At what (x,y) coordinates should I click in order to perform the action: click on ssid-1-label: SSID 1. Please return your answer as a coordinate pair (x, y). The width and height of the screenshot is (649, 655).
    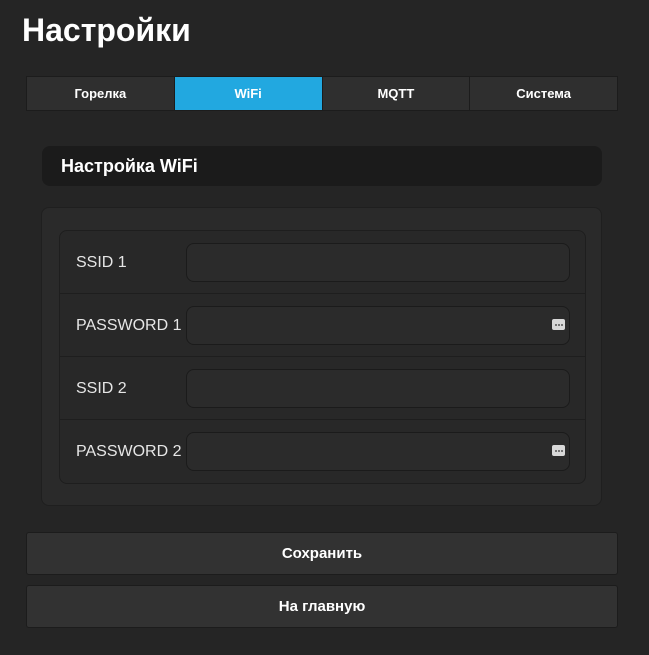
    Looking at the image, I should click on (101, 262).